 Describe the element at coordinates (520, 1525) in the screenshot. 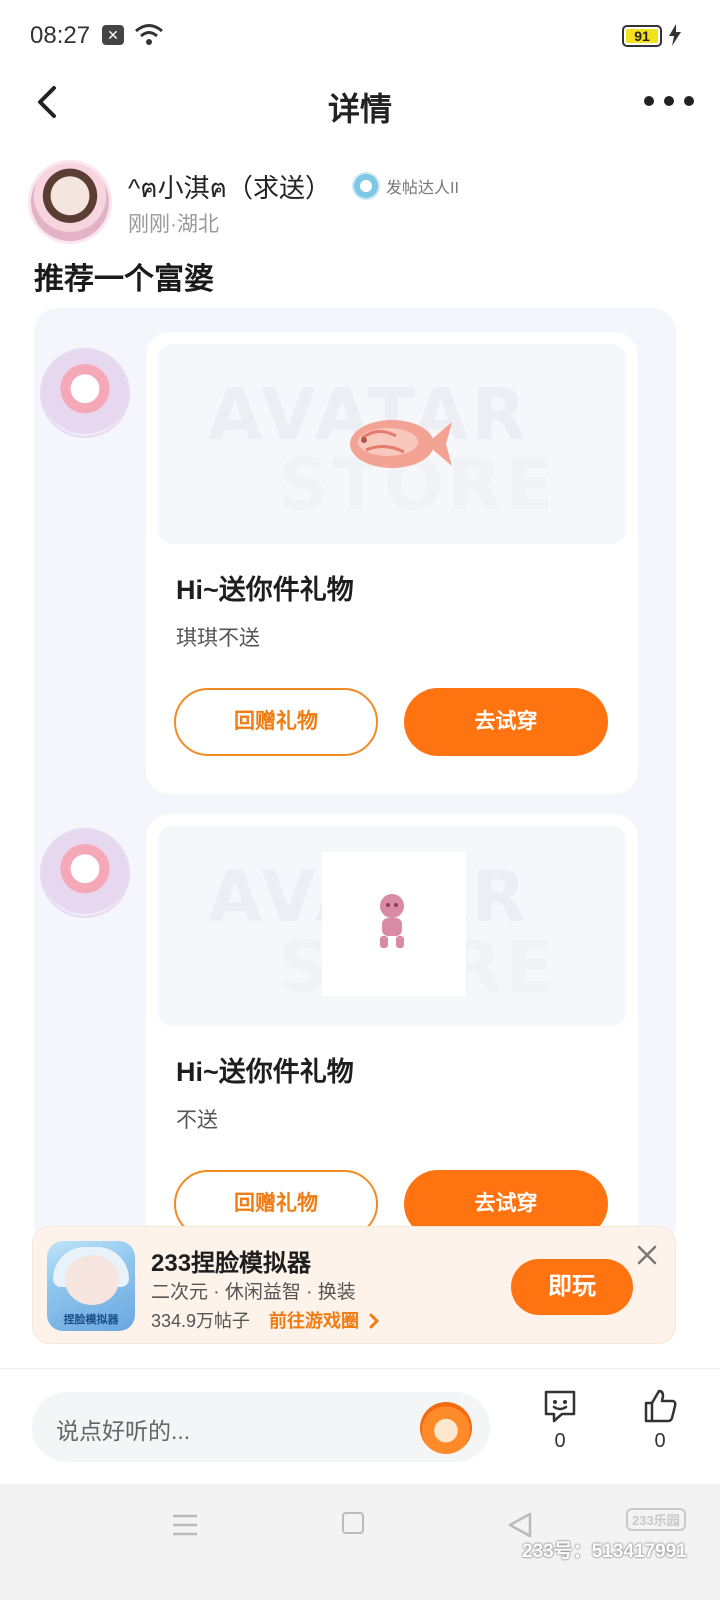

I see `back-nav-icon` at that location.